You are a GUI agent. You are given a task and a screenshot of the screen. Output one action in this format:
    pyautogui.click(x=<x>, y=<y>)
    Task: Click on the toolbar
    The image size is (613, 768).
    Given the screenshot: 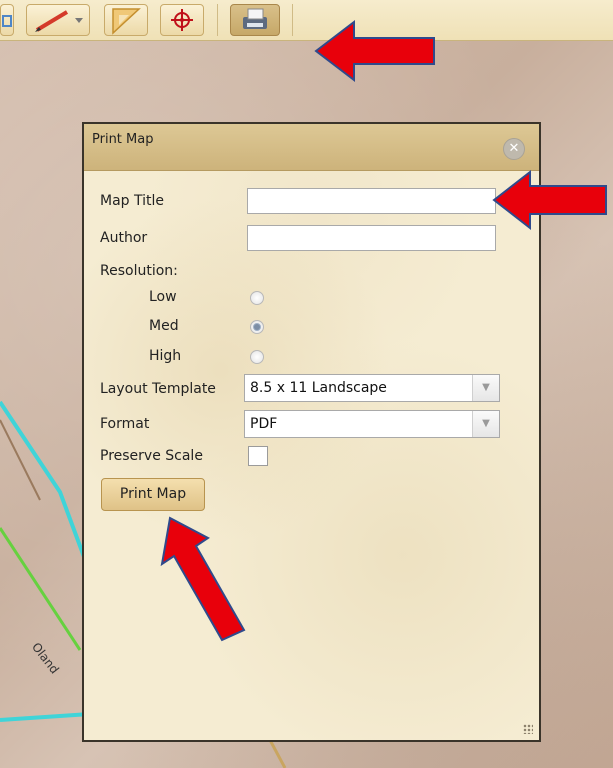 What is the action you would take?
    pyautogui.click(x=306, y=20)
    